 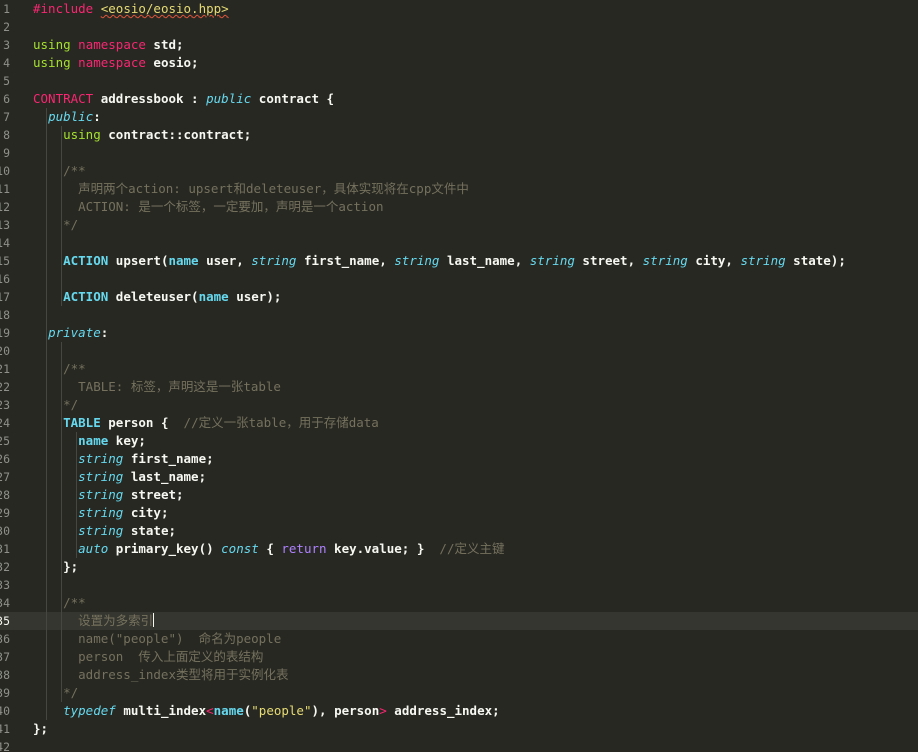 What do you see at coordinates (383, 710) in the screenshot?
I see `code-token: >` at bounding box center [383, 710].